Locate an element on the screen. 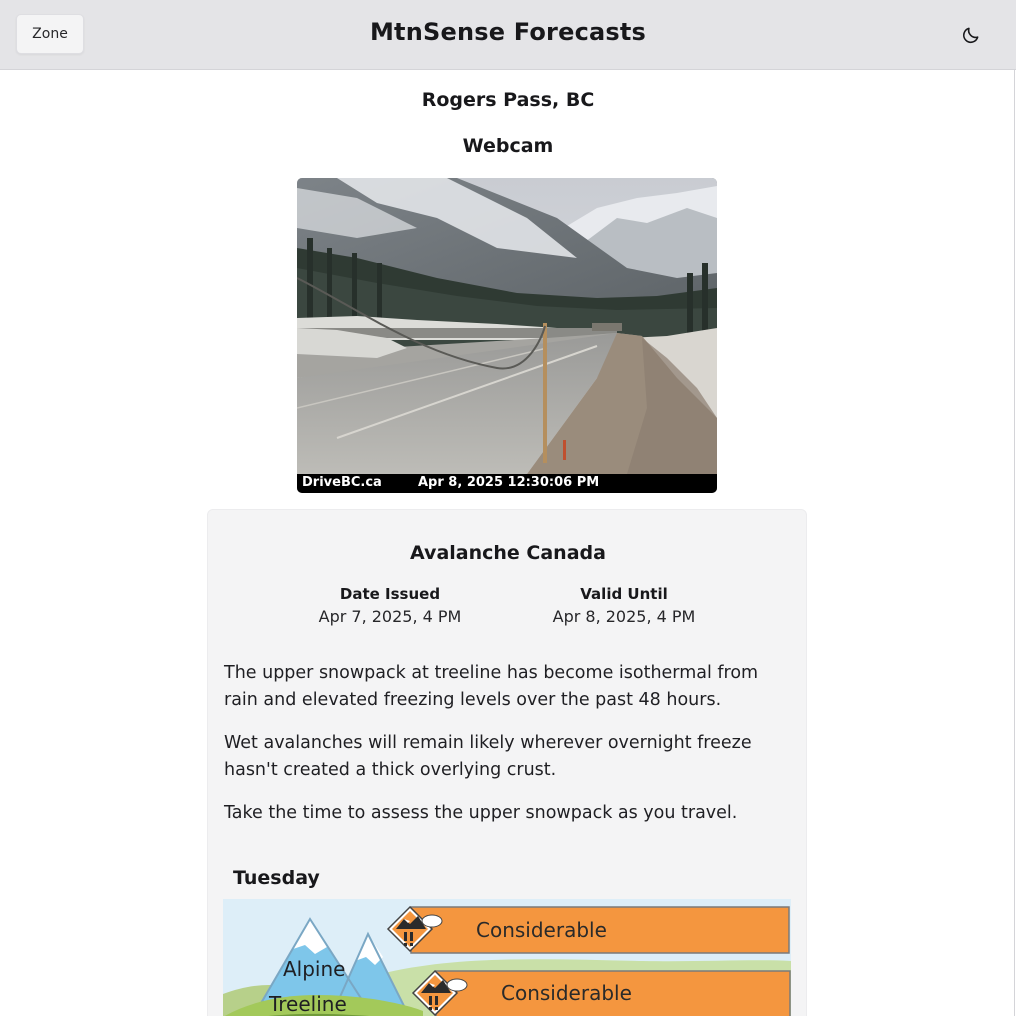 The image size is (1016, 1016). valid-until: Valid Until Apr 8, 2025, 4 PM is located at coordinates (624, 607).